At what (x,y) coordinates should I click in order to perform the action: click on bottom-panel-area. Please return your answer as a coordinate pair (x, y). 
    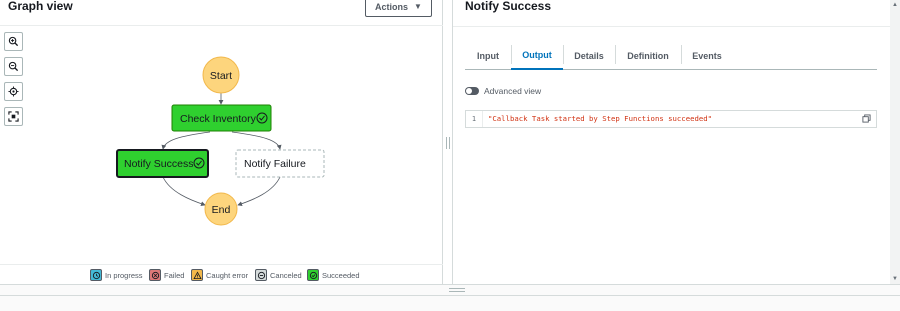
    Looking at the image, I should click on (450, 297).